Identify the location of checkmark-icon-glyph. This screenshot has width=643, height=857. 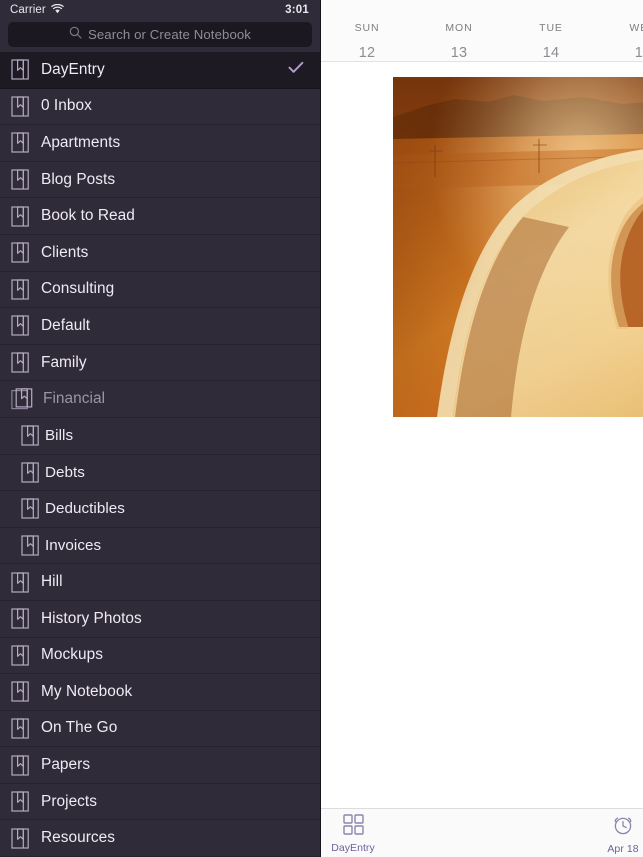
(296, 67).